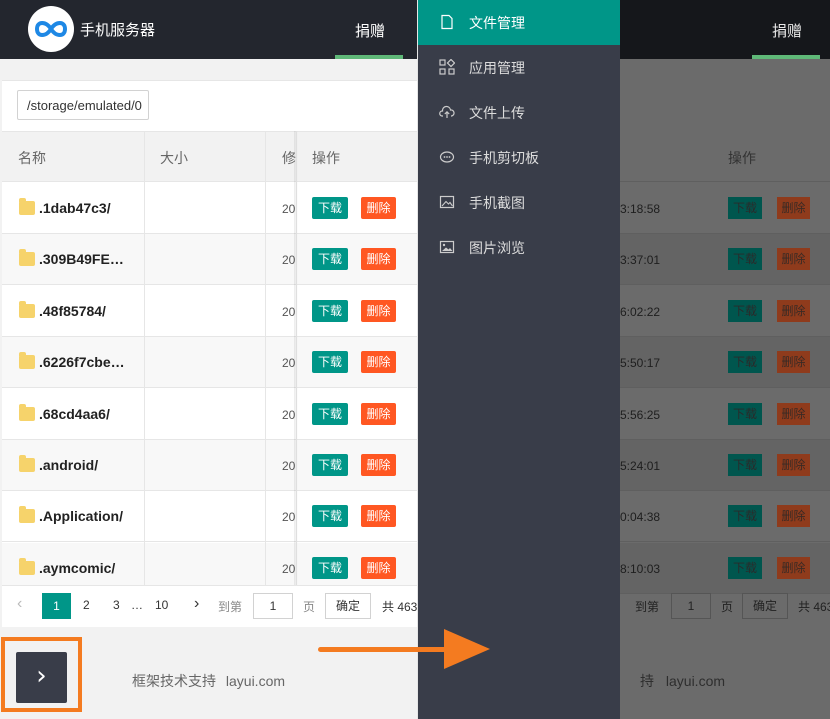 The height and width of the screenshot is (719, 830). What do you see at coordinates (519, 112) in the screenshot?
I see `menu-item-file-upload: 文件上传` at bounding box center [519, 112].